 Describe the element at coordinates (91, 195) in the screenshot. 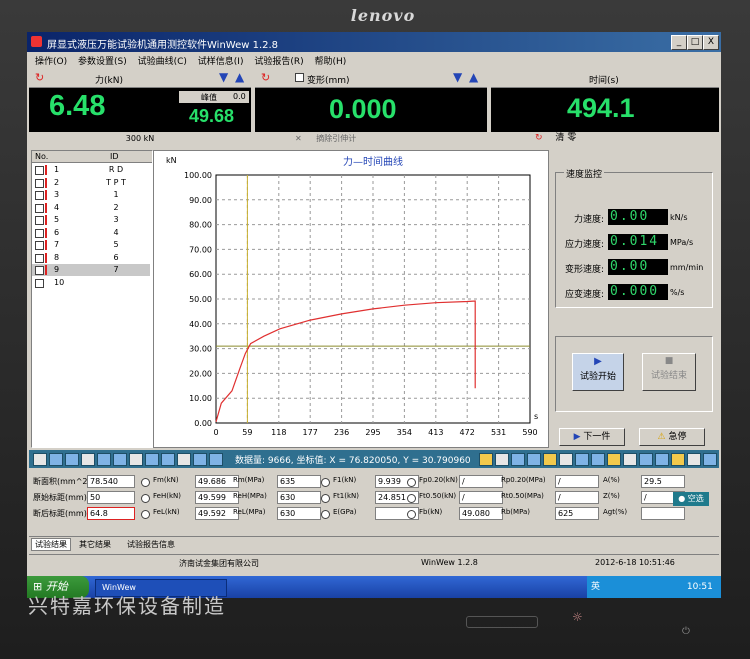

I see `list-item: 31` at that location.